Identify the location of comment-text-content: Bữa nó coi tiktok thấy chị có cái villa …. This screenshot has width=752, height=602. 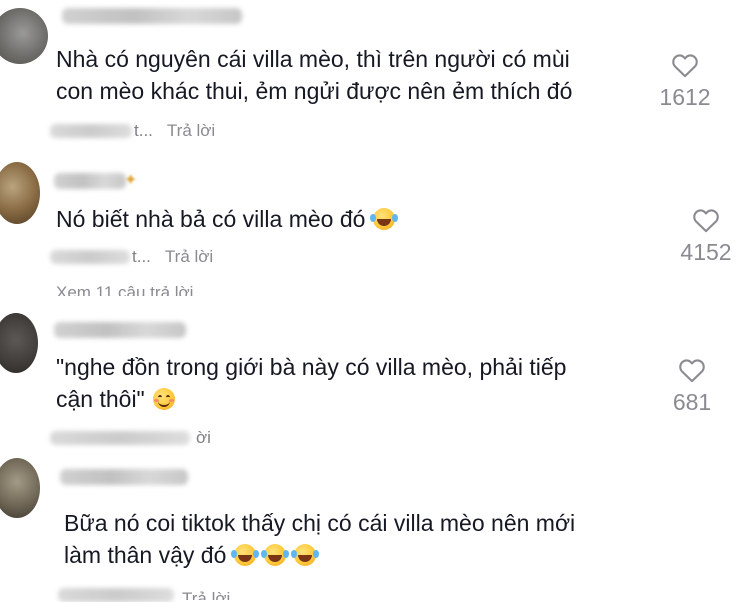
(320, 539).